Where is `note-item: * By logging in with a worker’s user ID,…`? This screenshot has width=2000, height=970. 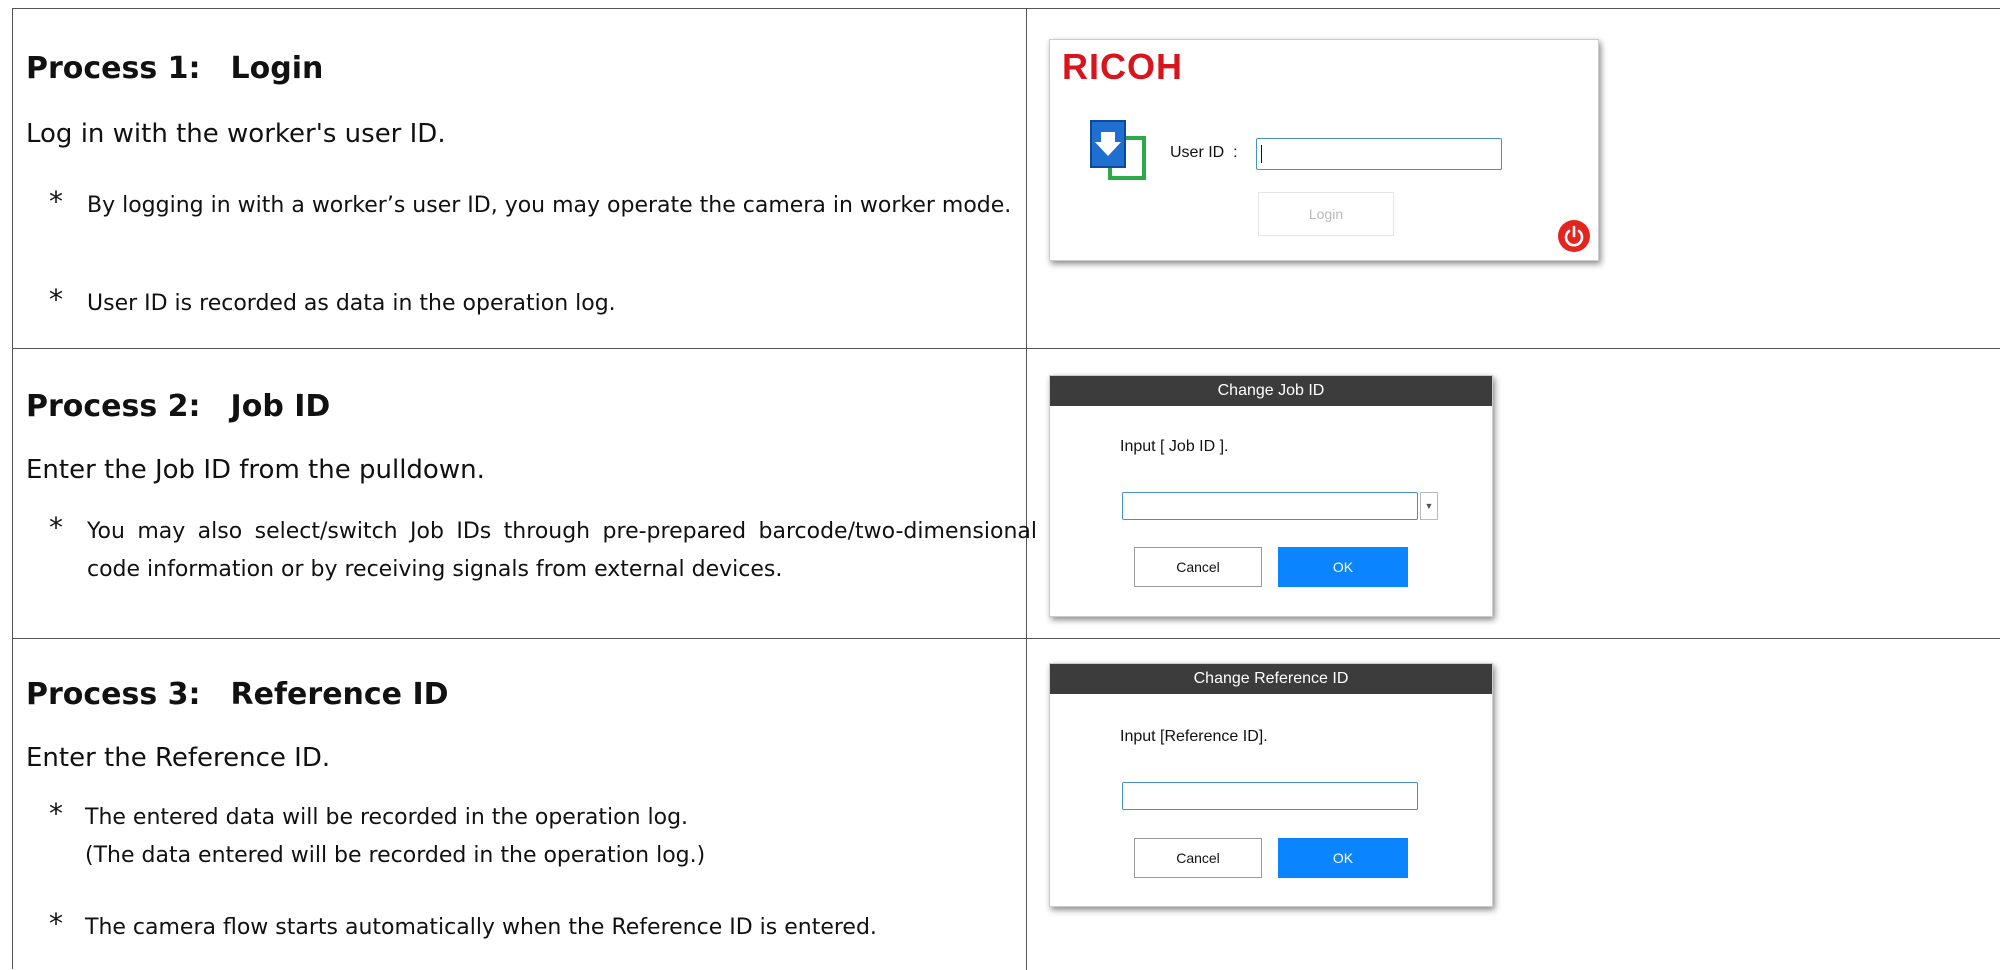 note-item: * By logging in with a worker’s user ID,… is located at coordinates (544, 206).